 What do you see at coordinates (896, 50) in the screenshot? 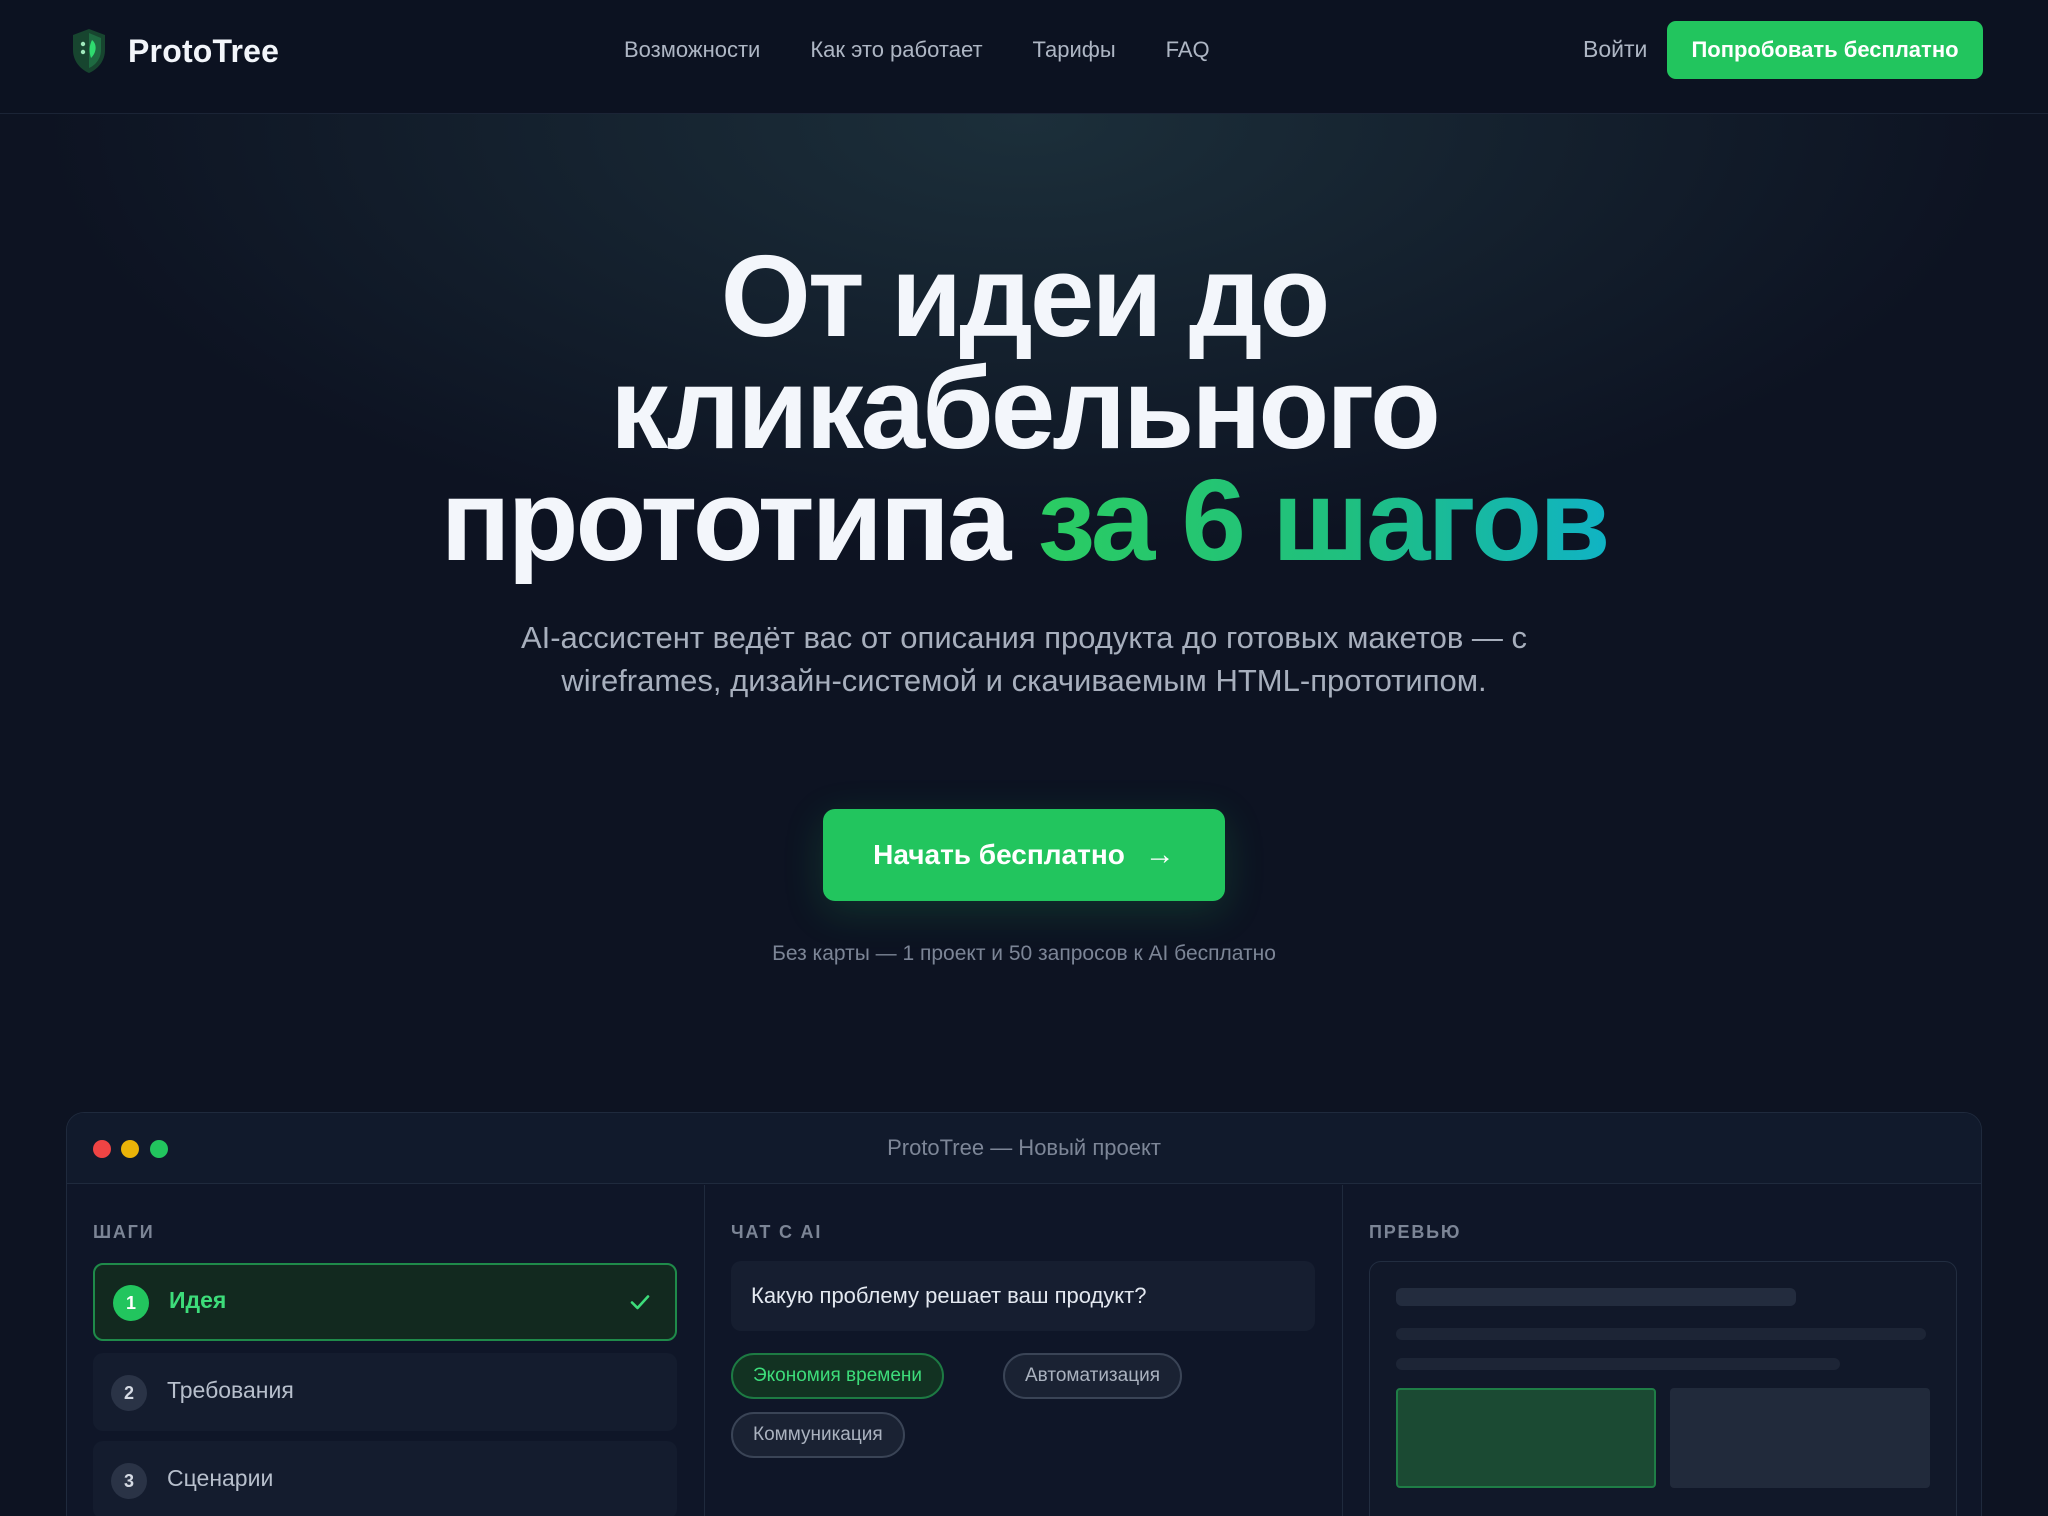
I see `nav-link-how-it-works: Как это работает` at bounding box center [896, 50].